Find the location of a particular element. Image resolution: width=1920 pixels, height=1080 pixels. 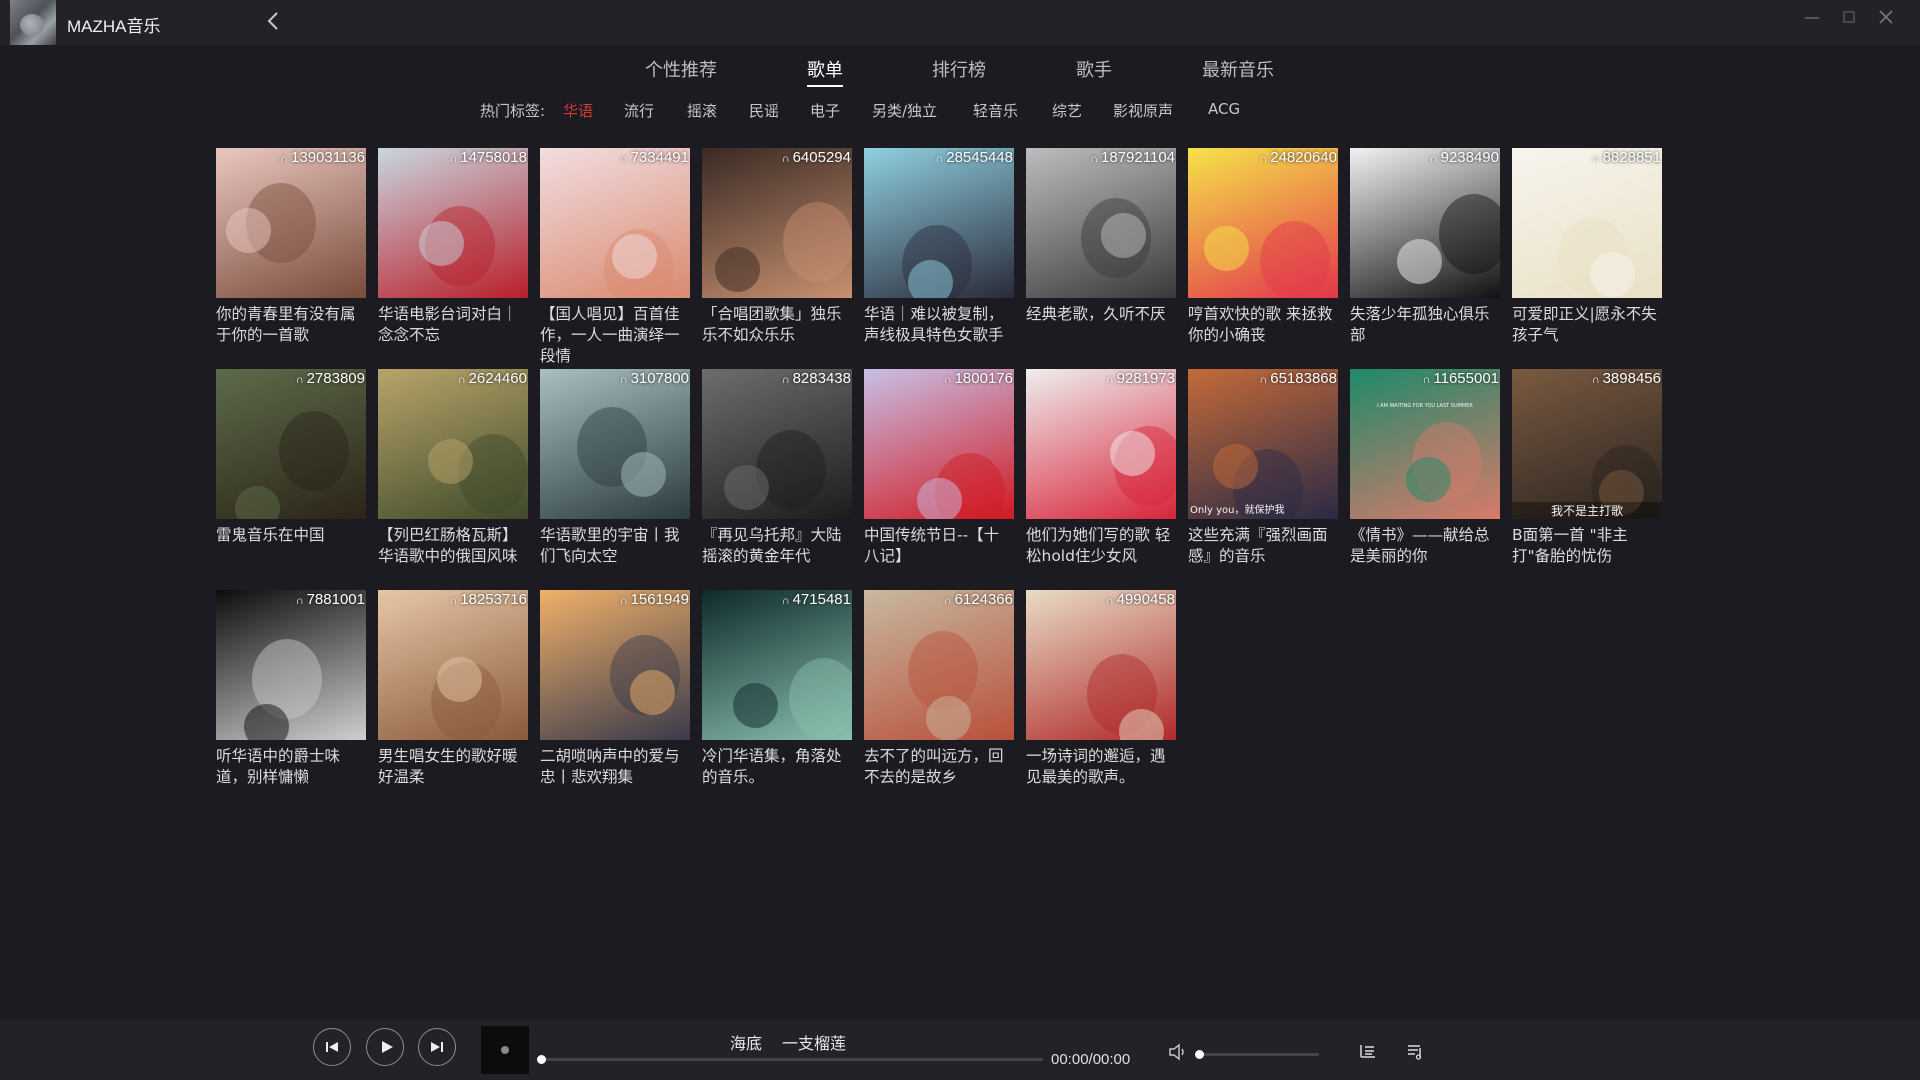

progress-knob is located at coordinates (541, 1059).